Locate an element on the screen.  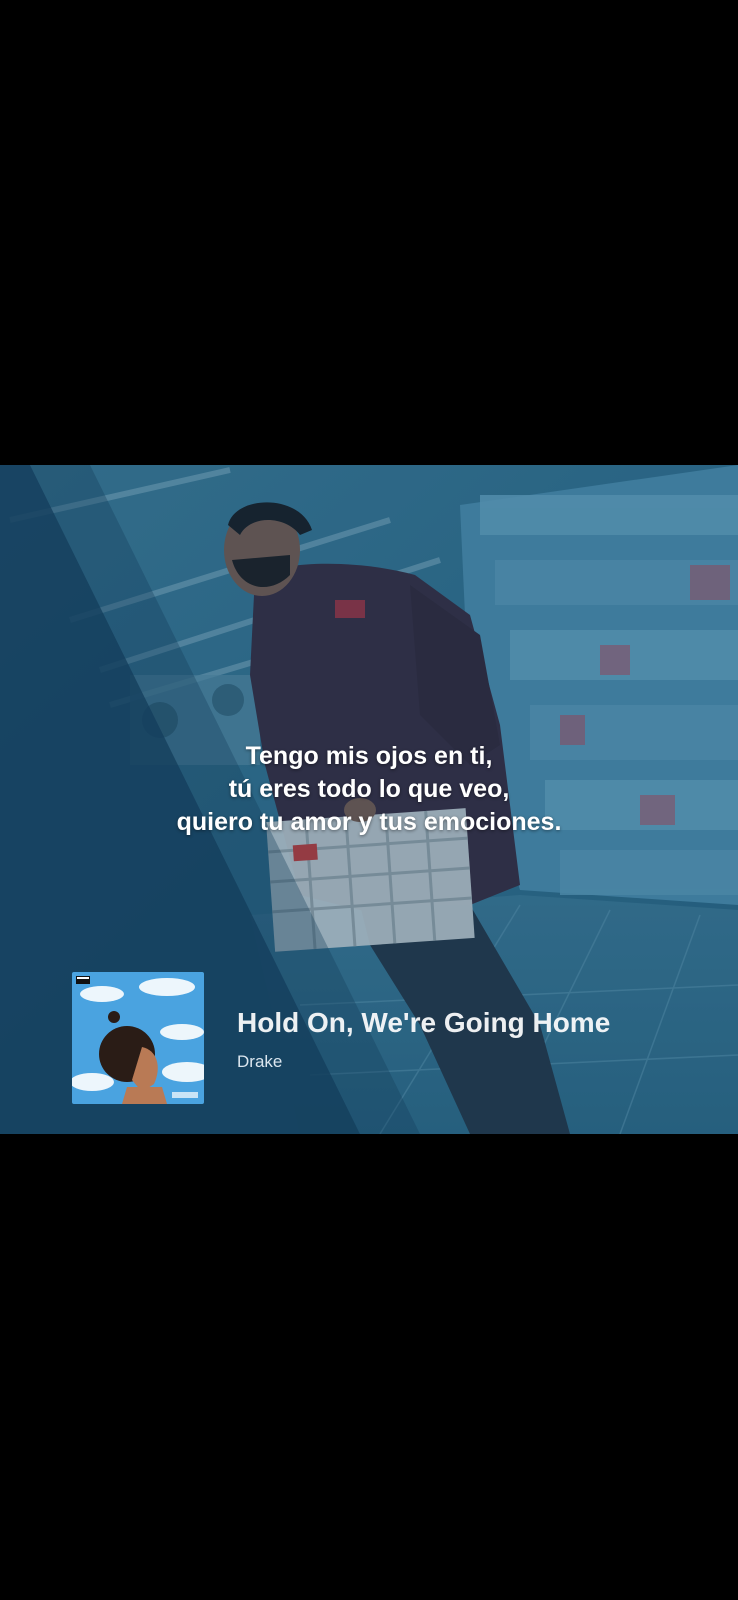
lyrics-line: Tengo mis ojos en ti, is located at coordinates (369, 756).